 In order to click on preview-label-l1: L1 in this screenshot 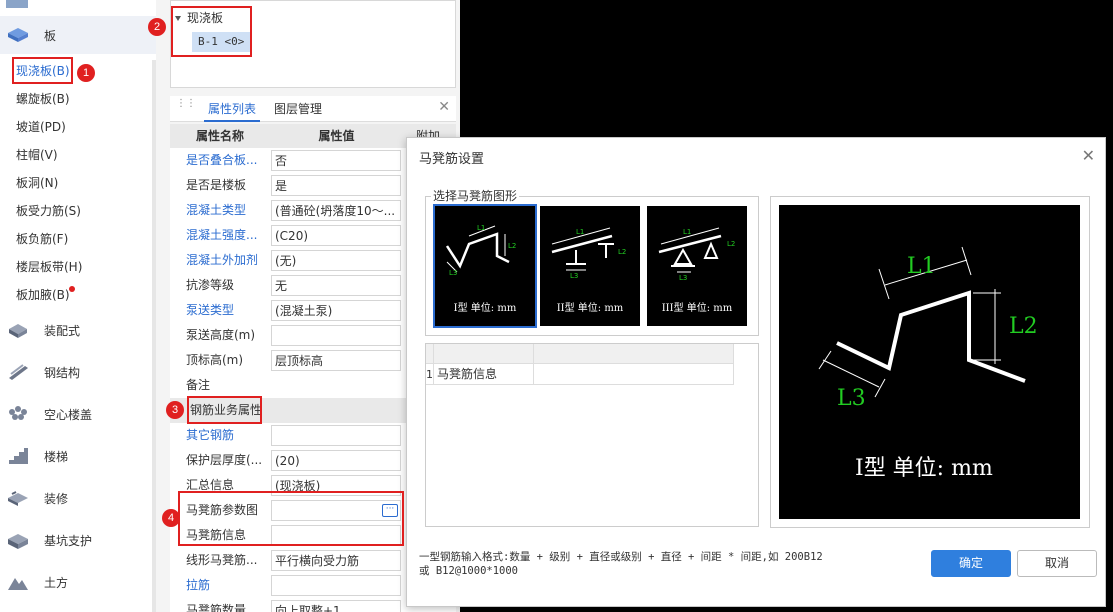, I will do `click(921, 266)`.